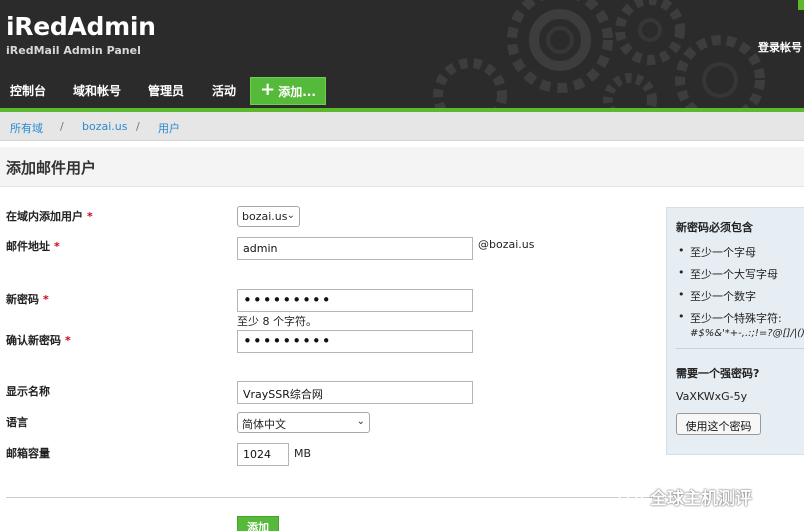 The width and height of the screenshot is (804, 531). Describe the element at coordinates (265, 216) in the screenshot. I see `domain-select-value: bozai.us` at that location.